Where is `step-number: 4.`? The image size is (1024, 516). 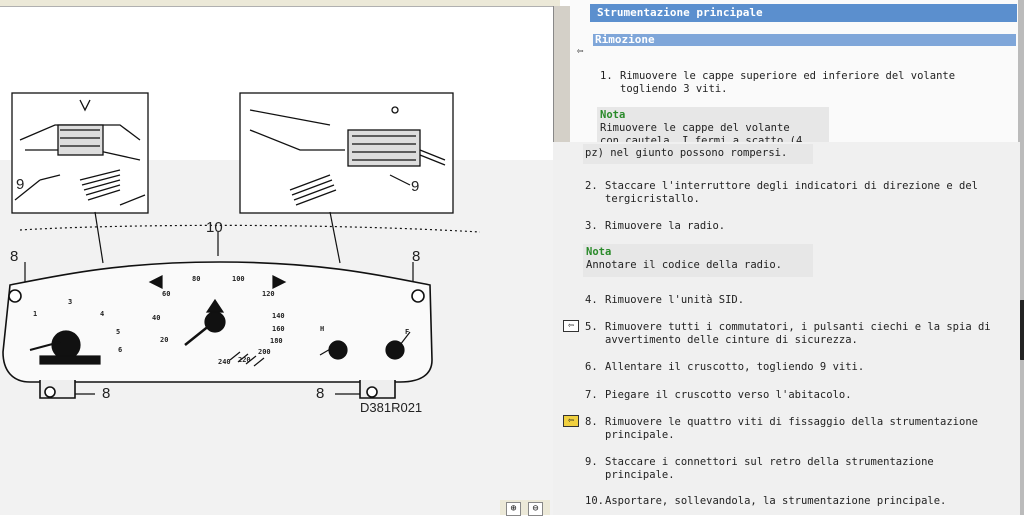 step-number: 4. is located at coordinates (591, 300).